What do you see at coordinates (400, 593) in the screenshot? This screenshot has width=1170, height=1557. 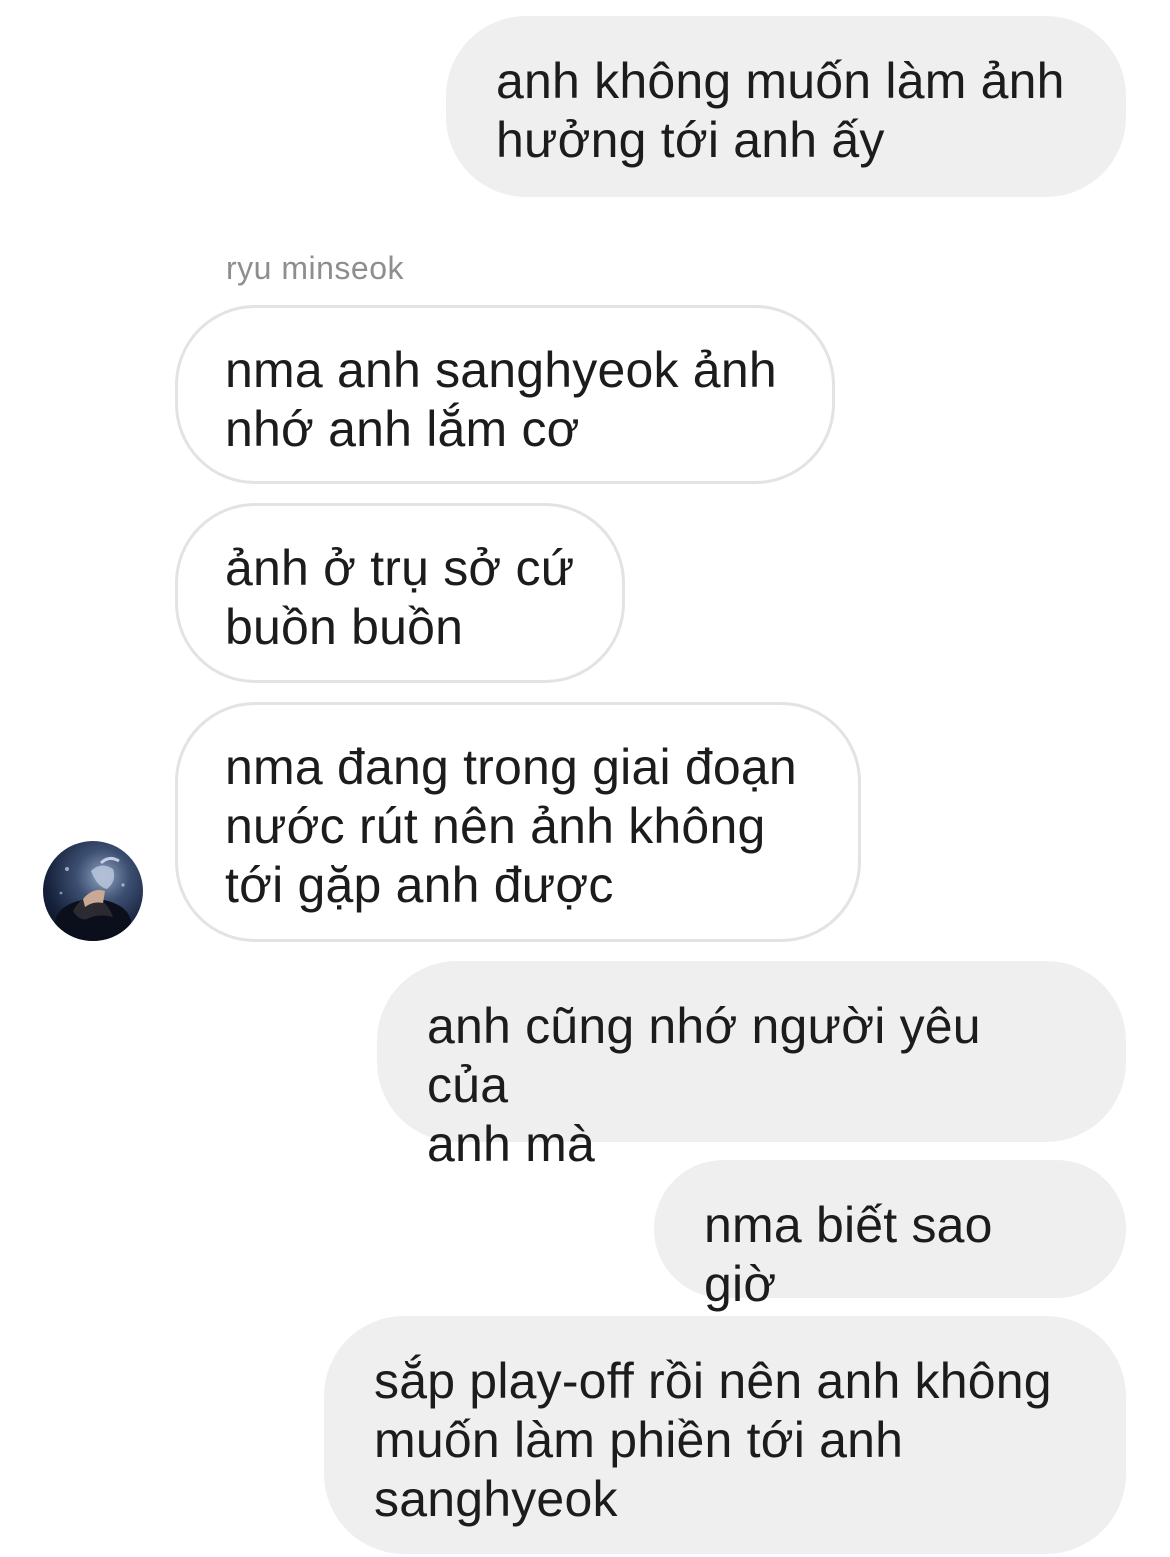 I see `incoming-message: ảnh ở trụ sở cứ buồn buồn` at bounding box center [400, 593].